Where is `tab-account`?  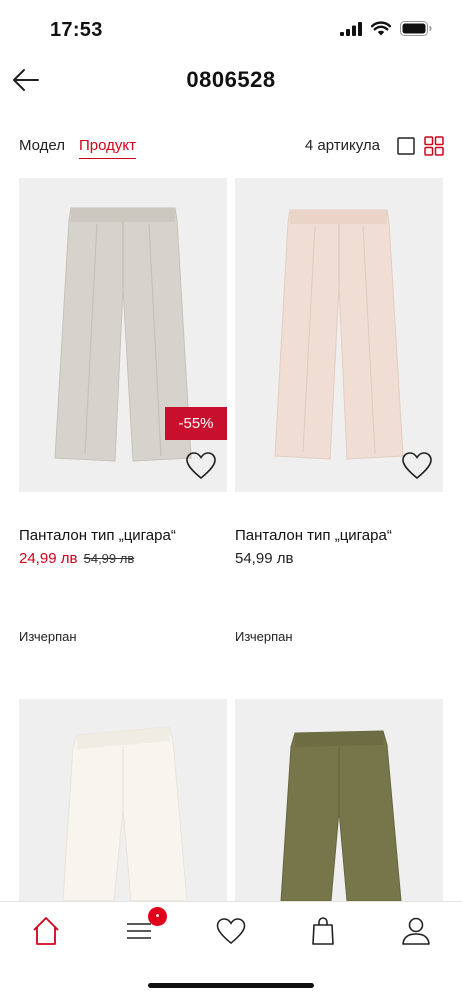
tab-account is located at coordinates (416, 931).